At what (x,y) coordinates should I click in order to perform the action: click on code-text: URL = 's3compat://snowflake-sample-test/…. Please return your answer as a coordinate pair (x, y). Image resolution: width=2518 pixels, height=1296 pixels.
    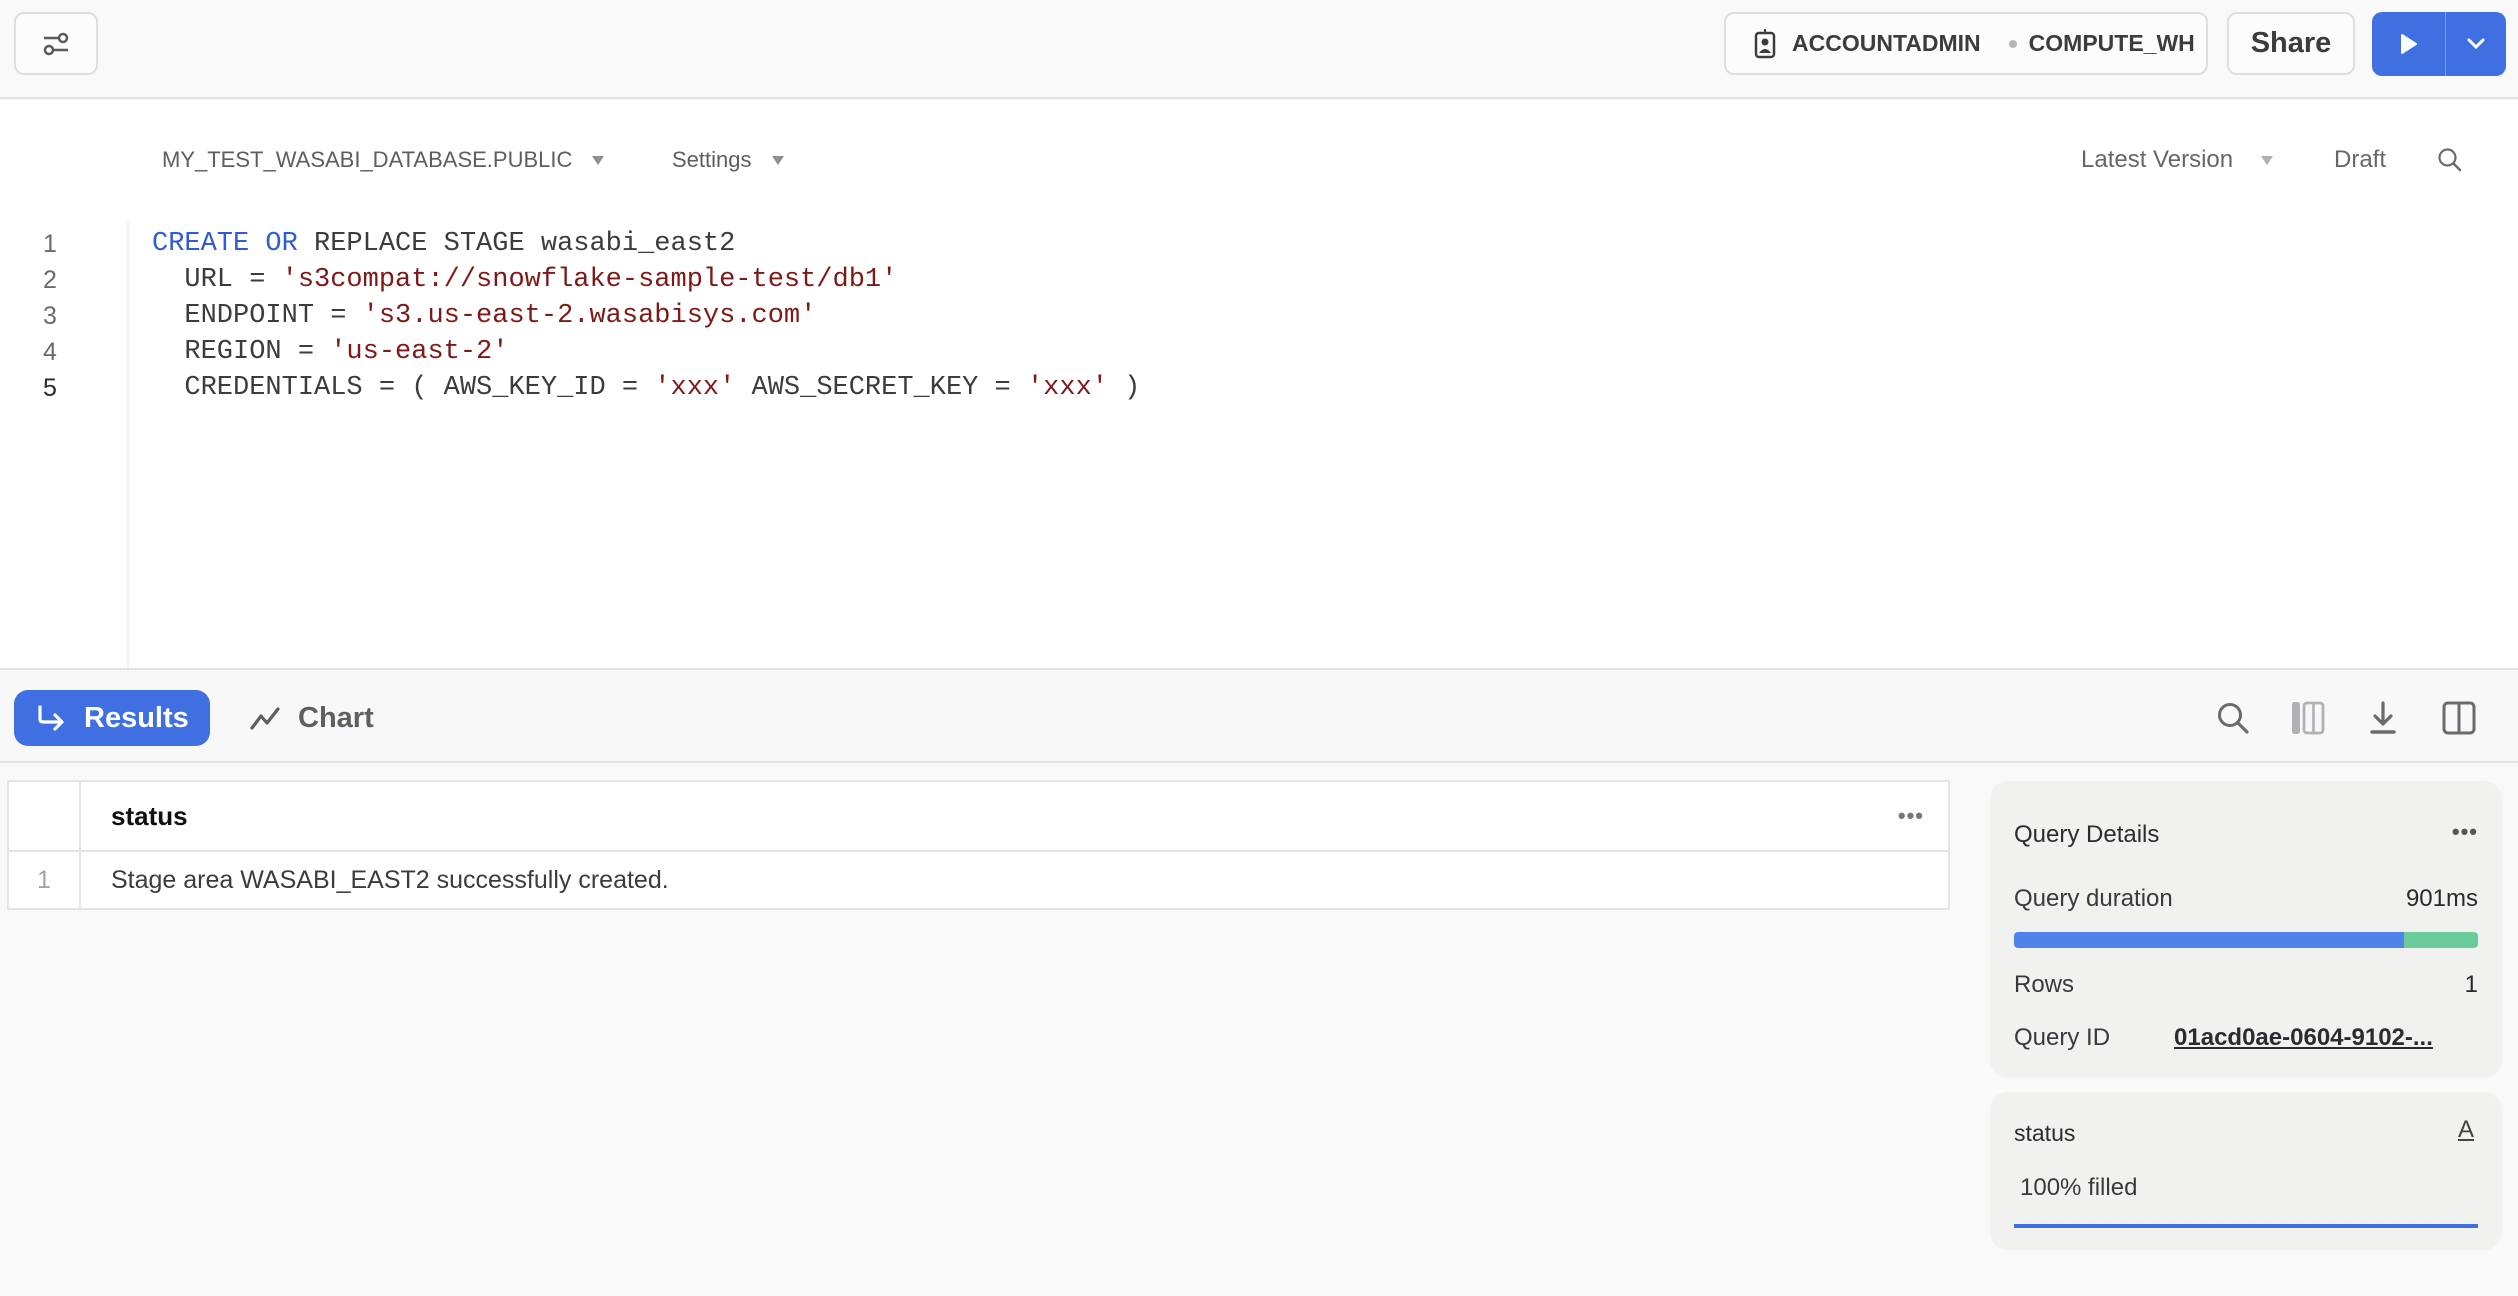
    Looking at the image, I should click on (524, 280).